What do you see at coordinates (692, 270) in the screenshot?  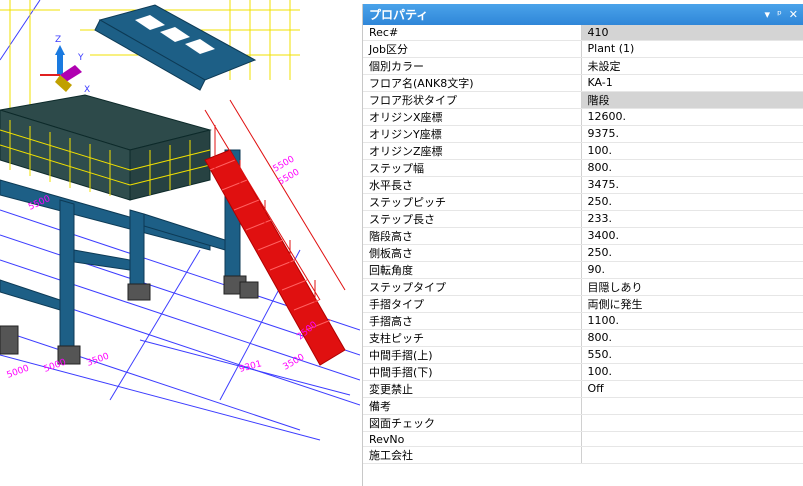 I see `property-value: 90.` at bounding box center [692, 270].